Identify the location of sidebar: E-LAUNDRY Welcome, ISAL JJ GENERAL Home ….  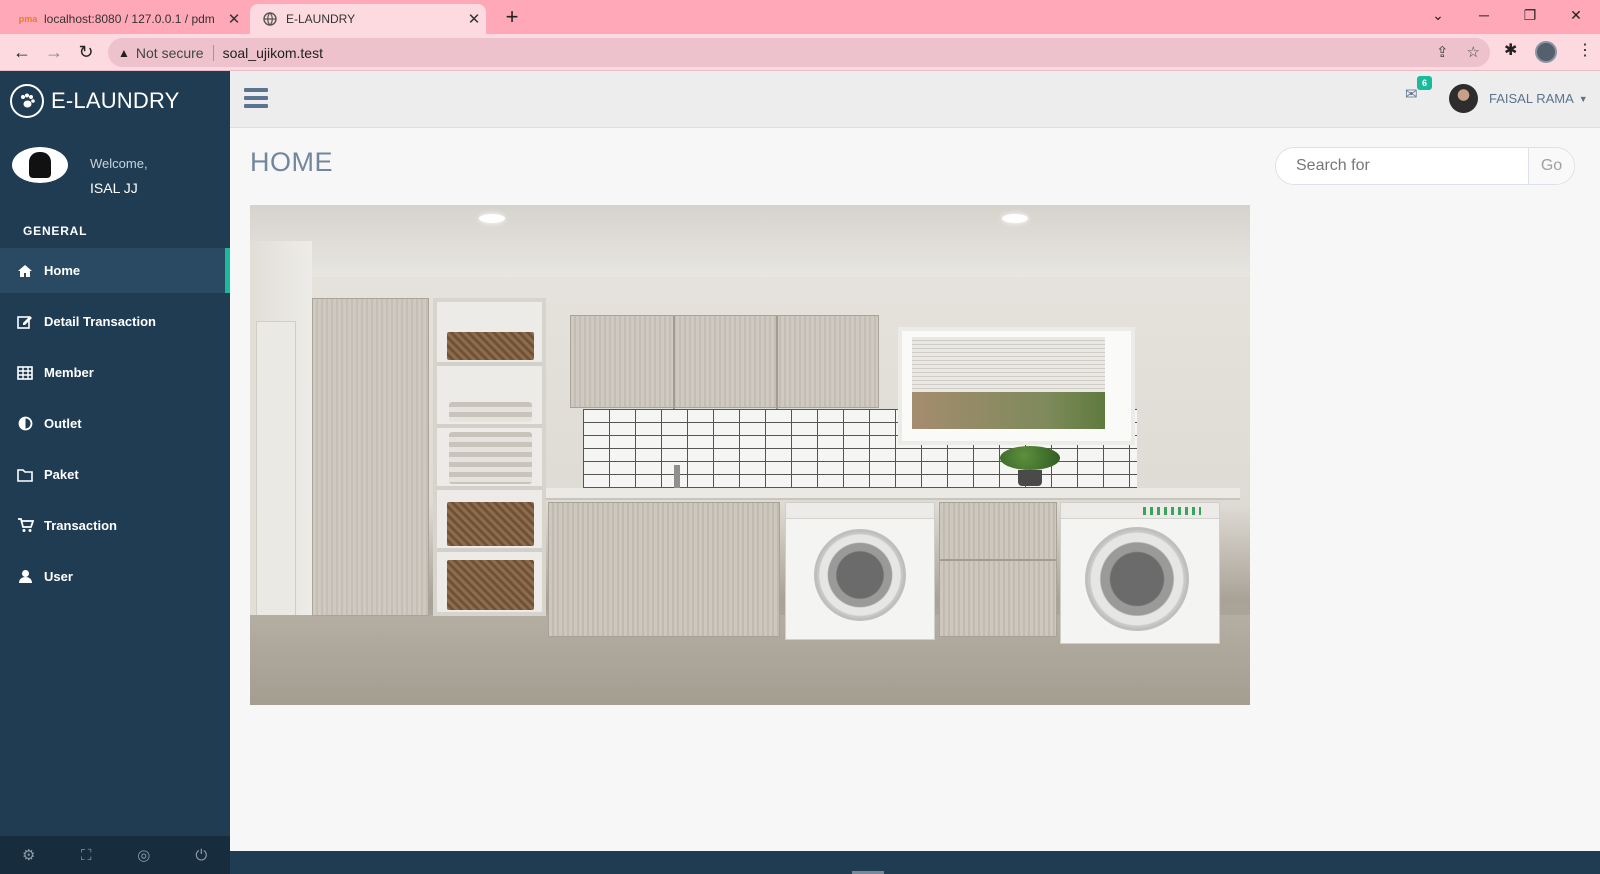
(115, 472).